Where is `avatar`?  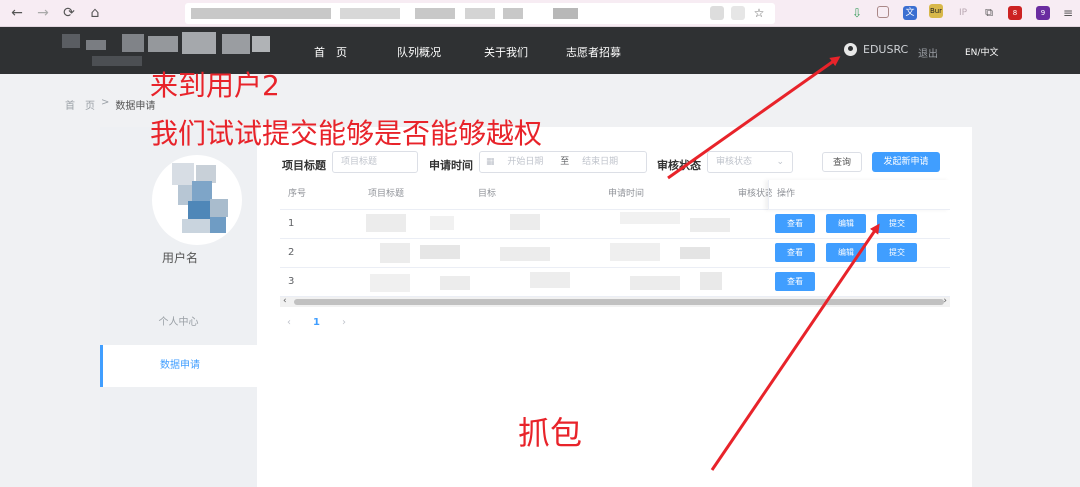 avatar is located at coordinates (197, 200).